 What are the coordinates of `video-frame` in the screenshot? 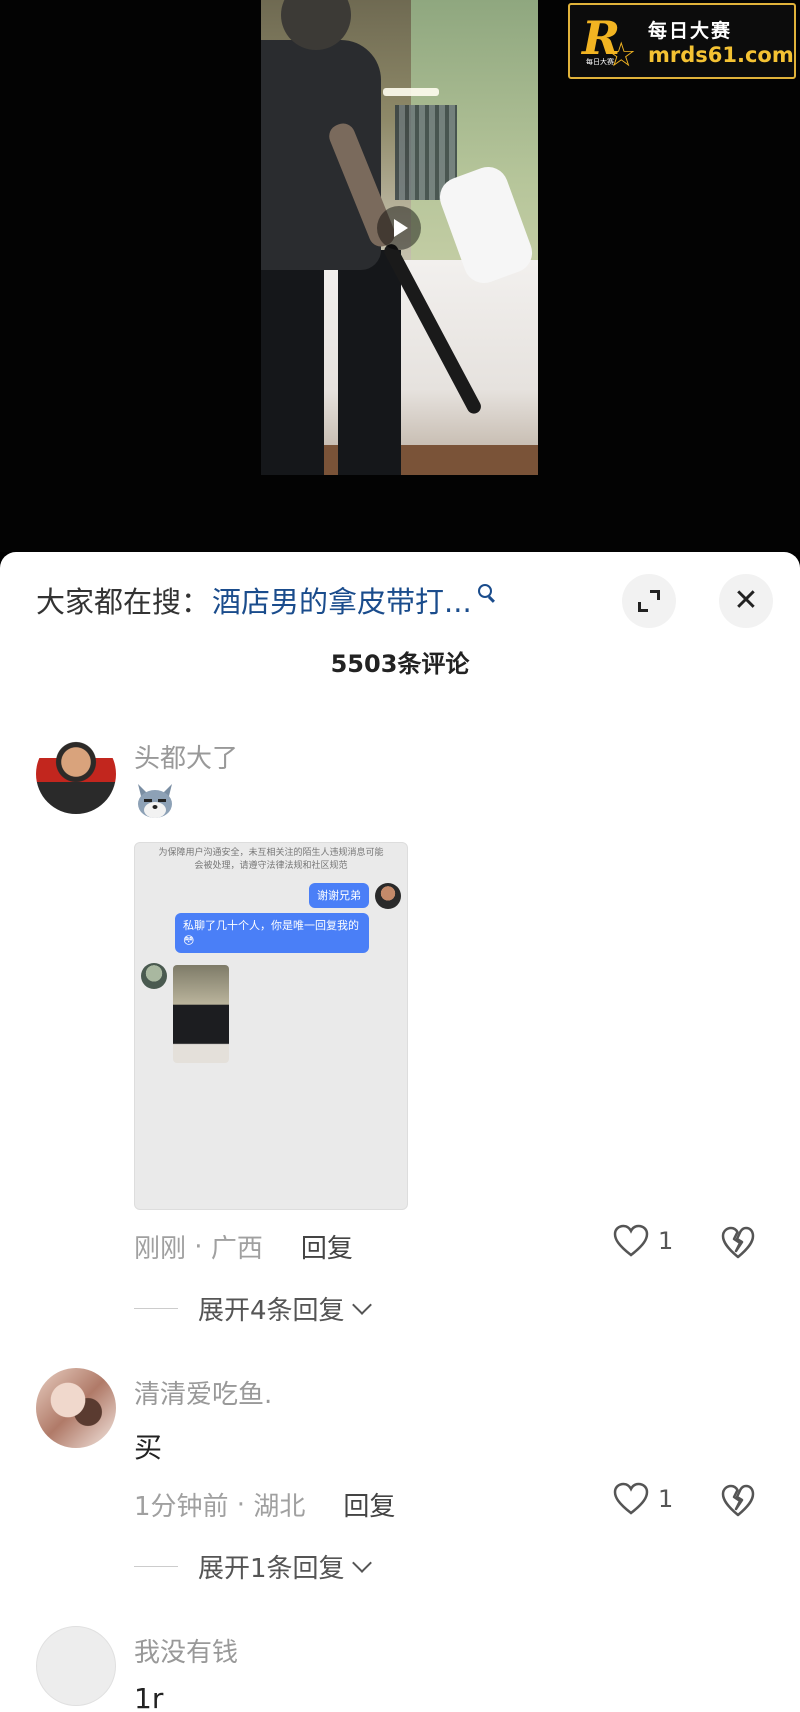 It's located at (399, 237).